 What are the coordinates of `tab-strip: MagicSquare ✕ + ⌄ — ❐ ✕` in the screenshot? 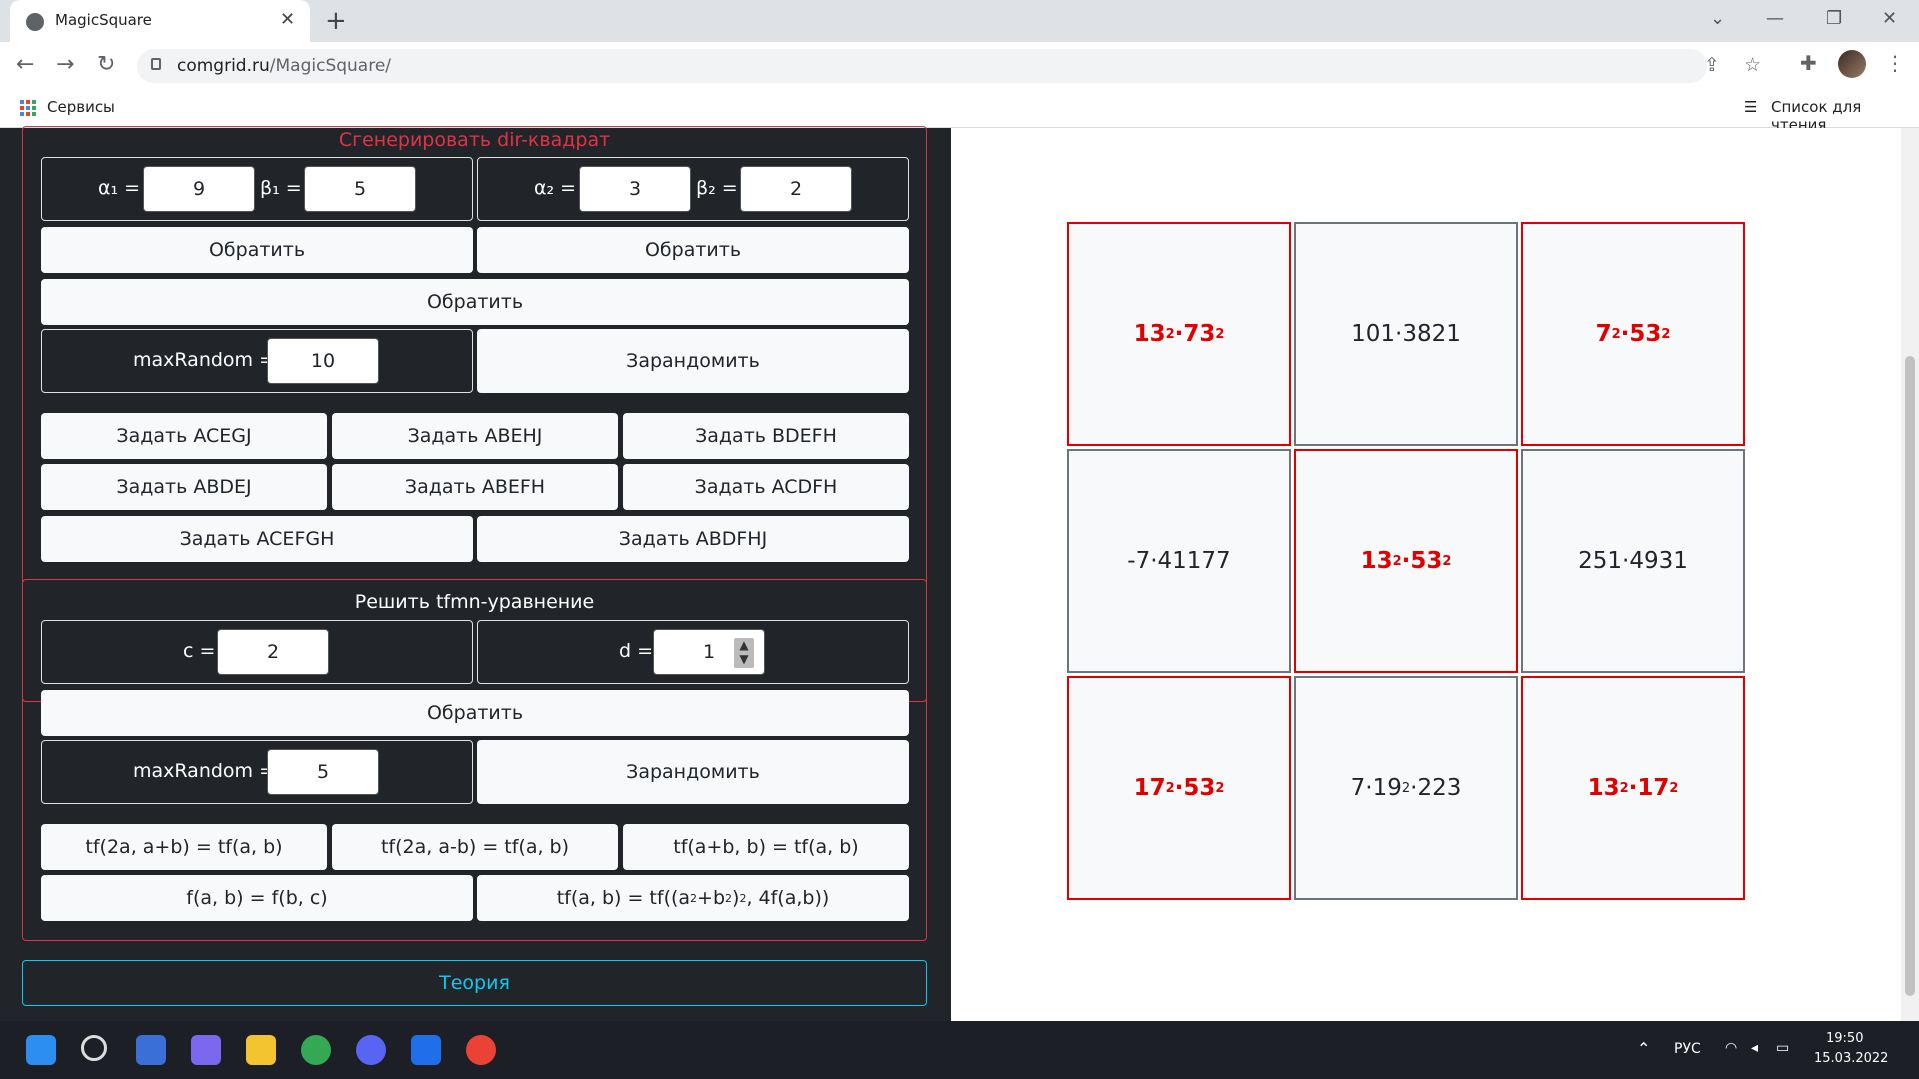 It's located at (959, 21).